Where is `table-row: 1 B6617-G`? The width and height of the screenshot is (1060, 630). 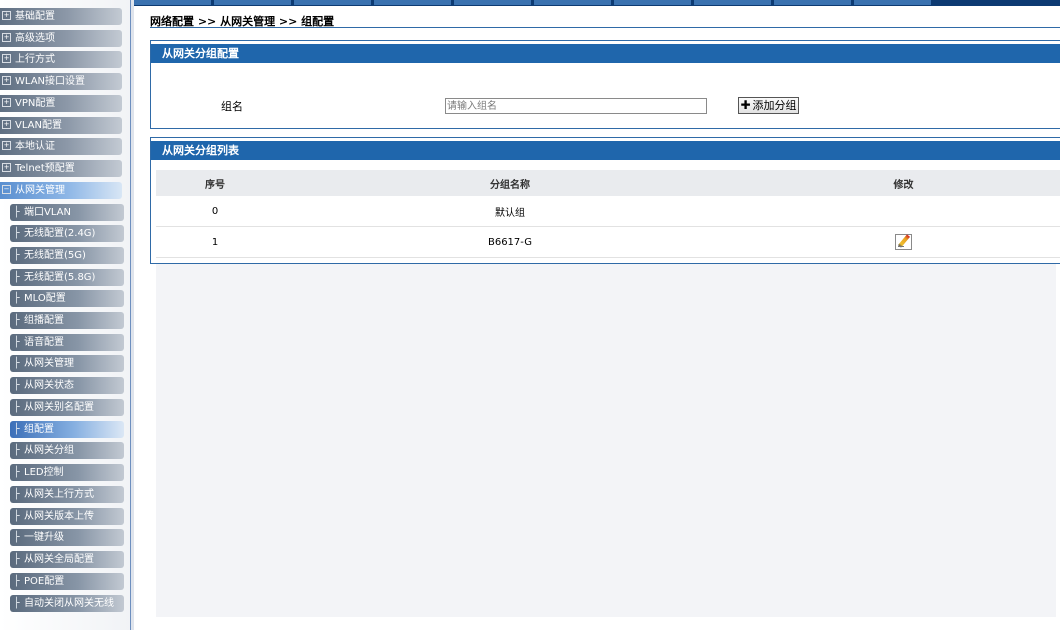
table-row: 1 B6617-G is located at coordinates (608, 242).